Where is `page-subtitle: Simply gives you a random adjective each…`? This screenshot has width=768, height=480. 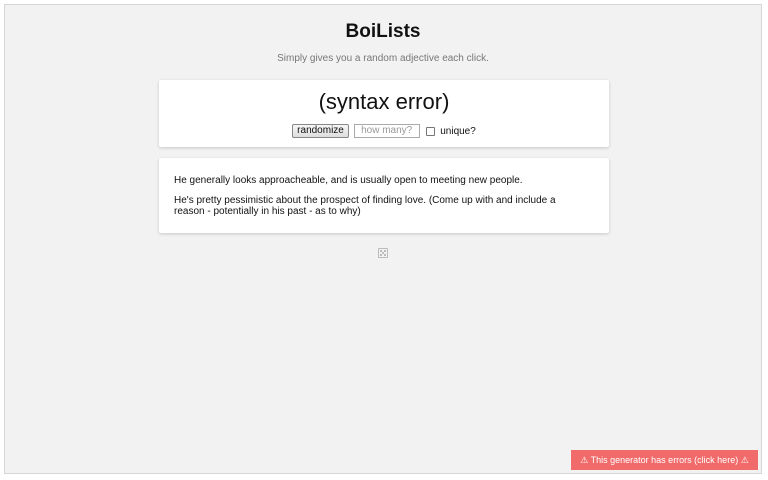
page-subtitle: Simply gives you a random adjective each… is located at coordinates (383, 58).